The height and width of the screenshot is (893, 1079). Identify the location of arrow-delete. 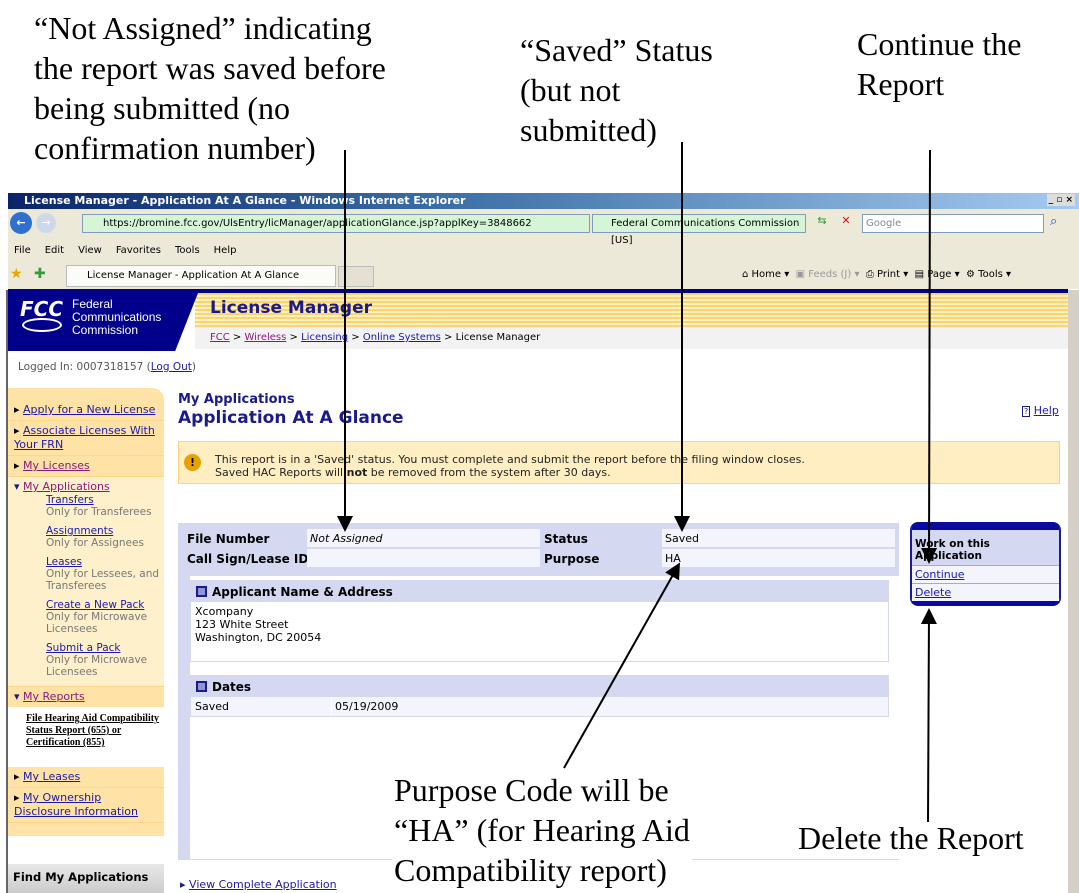
(928, 715).